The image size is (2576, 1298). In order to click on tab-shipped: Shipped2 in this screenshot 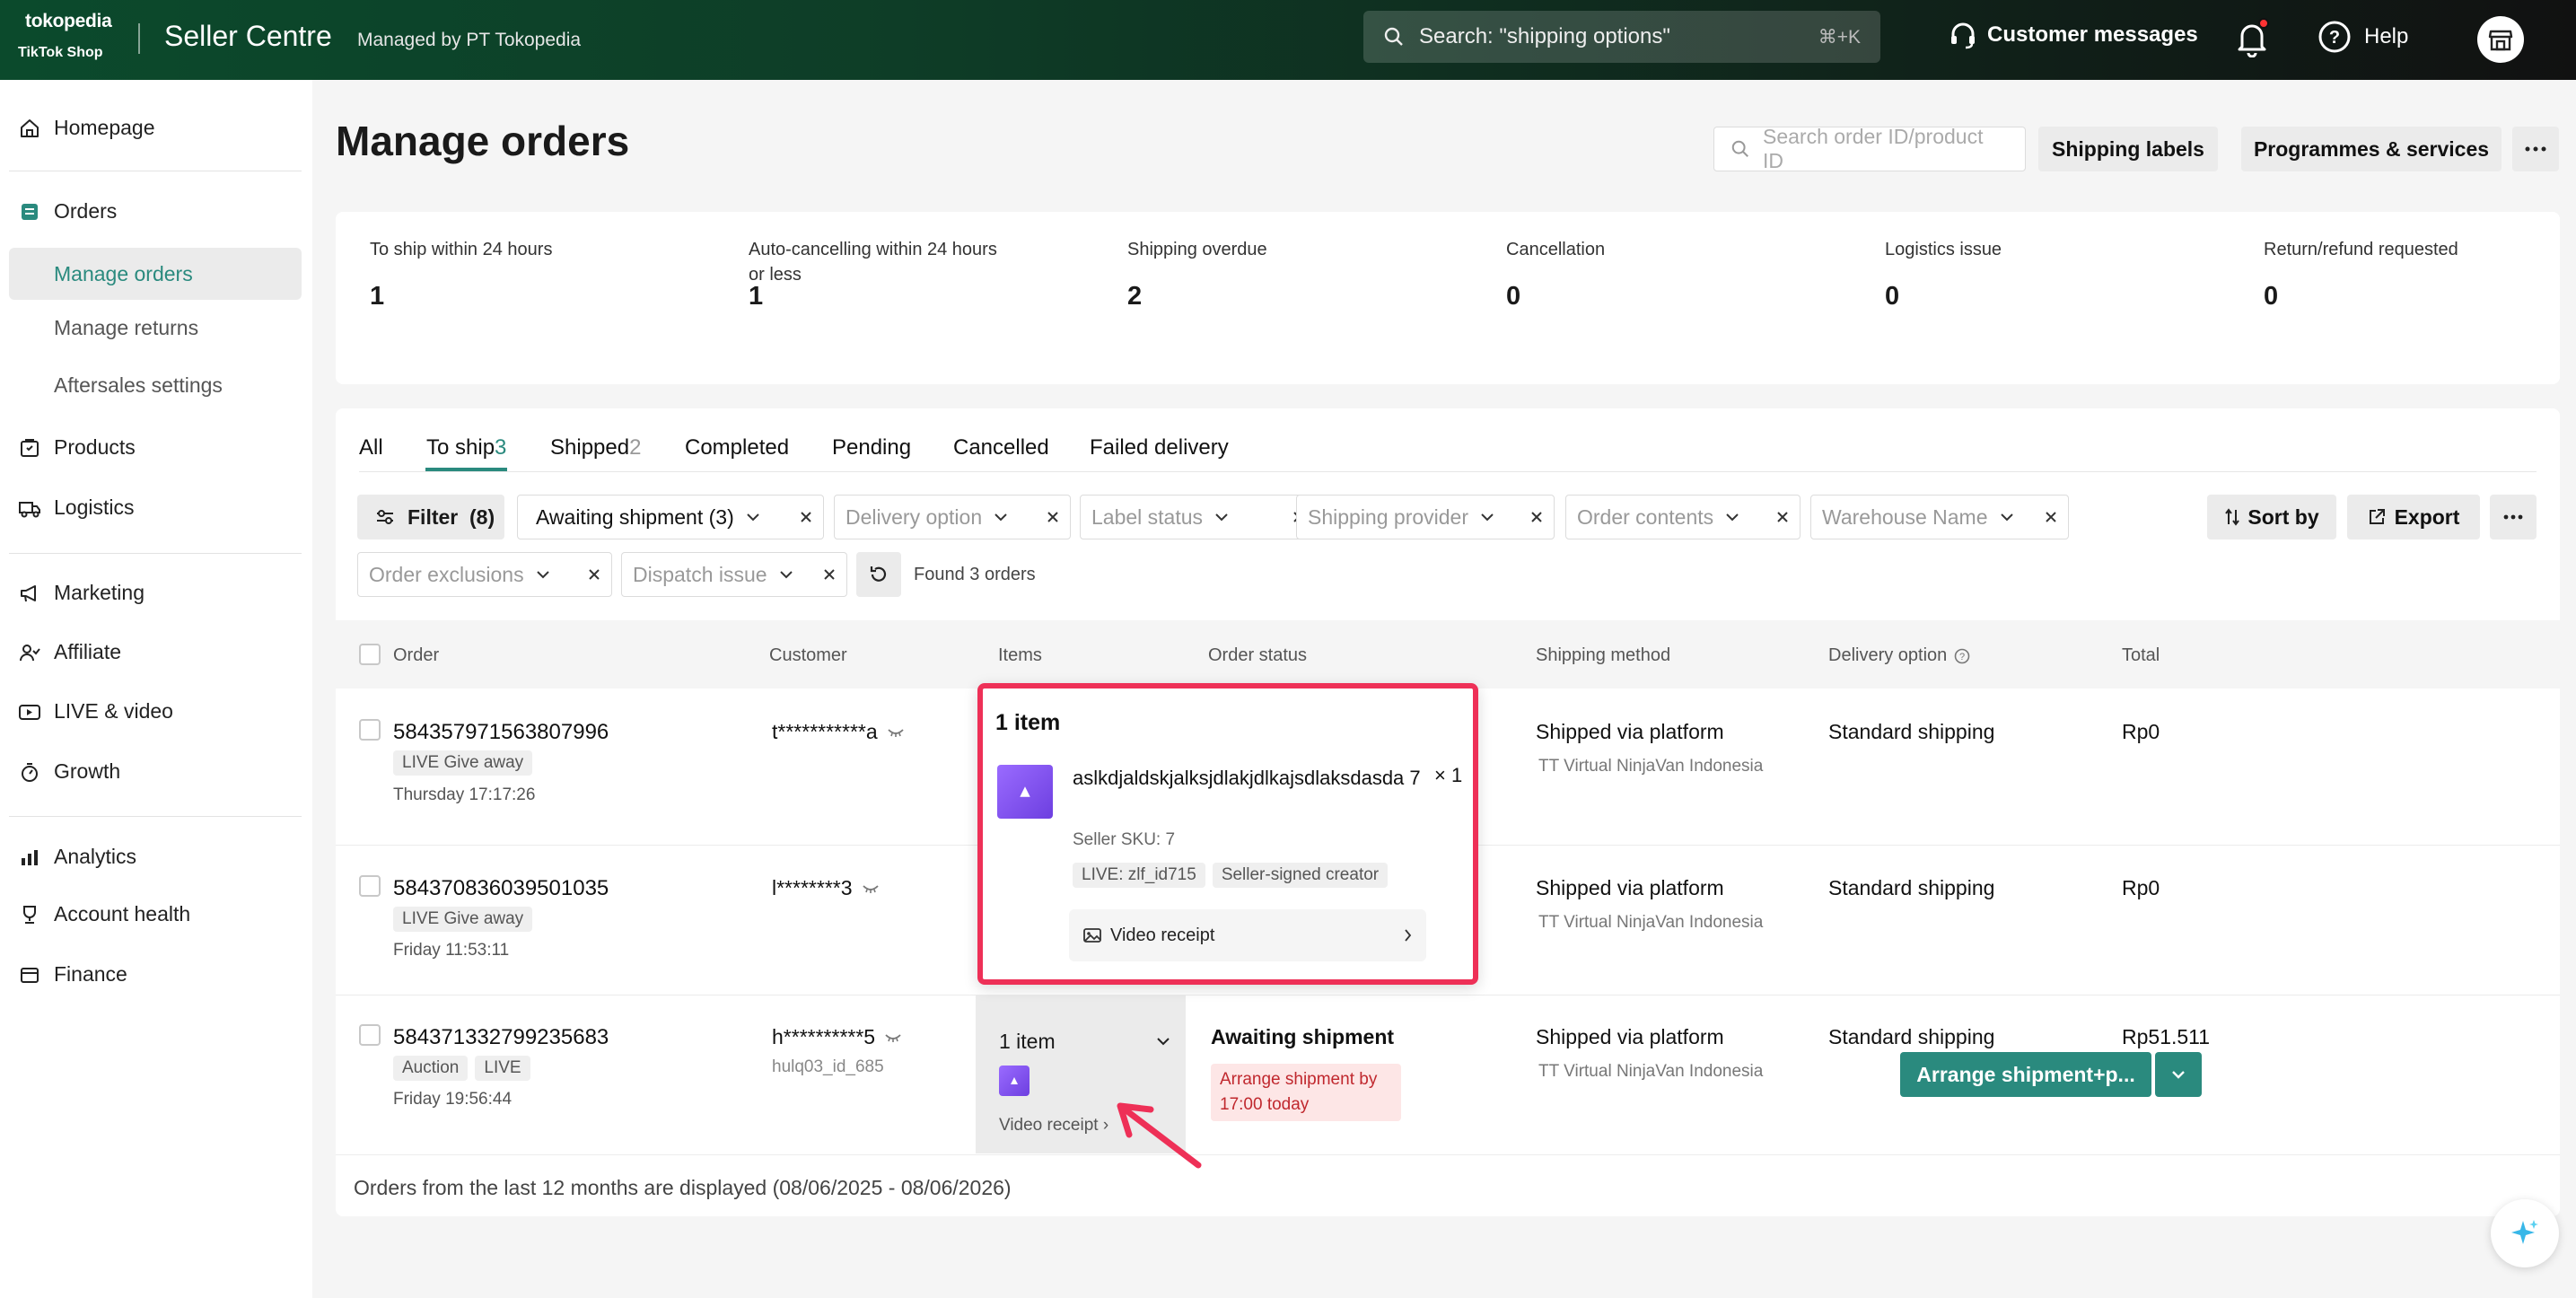, I will do `click(595, 448)`.